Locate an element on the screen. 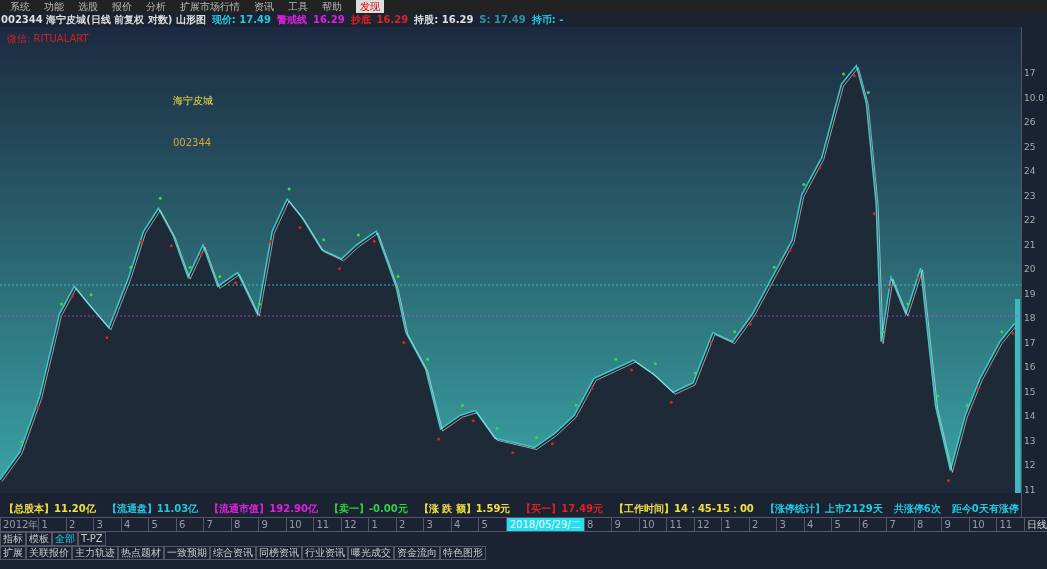  axis-label: 10.0 is located at coordinates (1035, 98).